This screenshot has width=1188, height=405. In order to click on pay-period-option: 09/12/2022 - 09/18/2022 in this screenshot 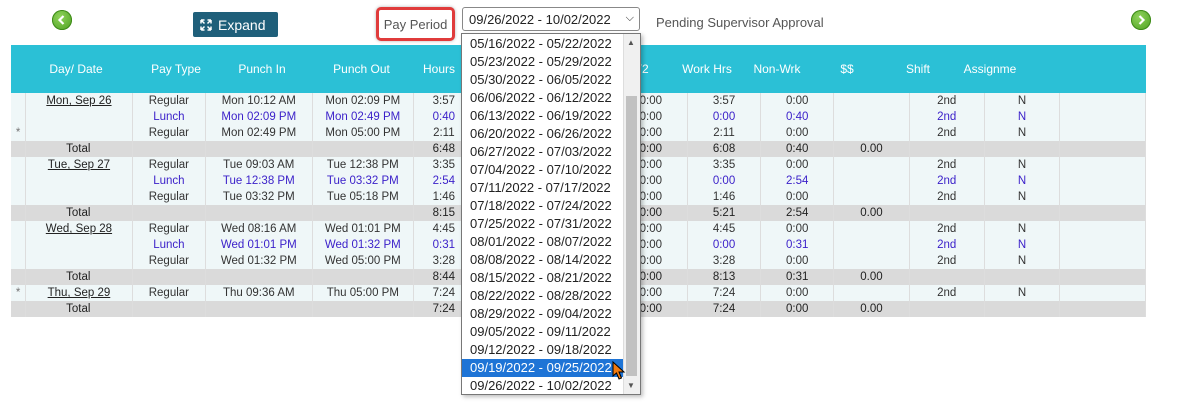, I will do `click(542, 350)`.